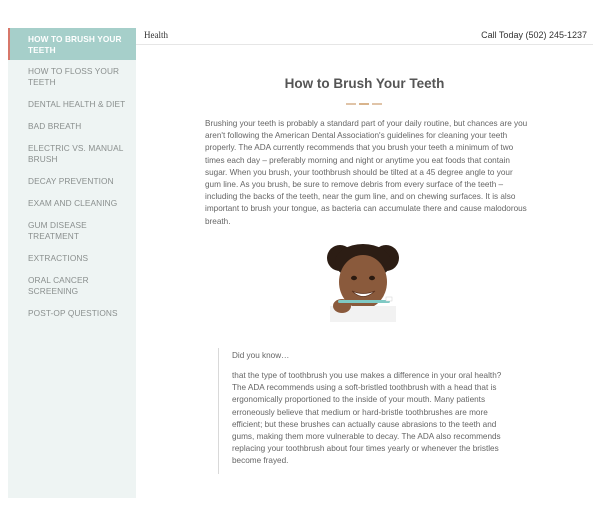 The height and width of the screenshot is (525, 601). Describe the element at coordinates (72, 126) in the screenshot. I see `sidebar-item-bad-breath: BAD BREATH` at that location.